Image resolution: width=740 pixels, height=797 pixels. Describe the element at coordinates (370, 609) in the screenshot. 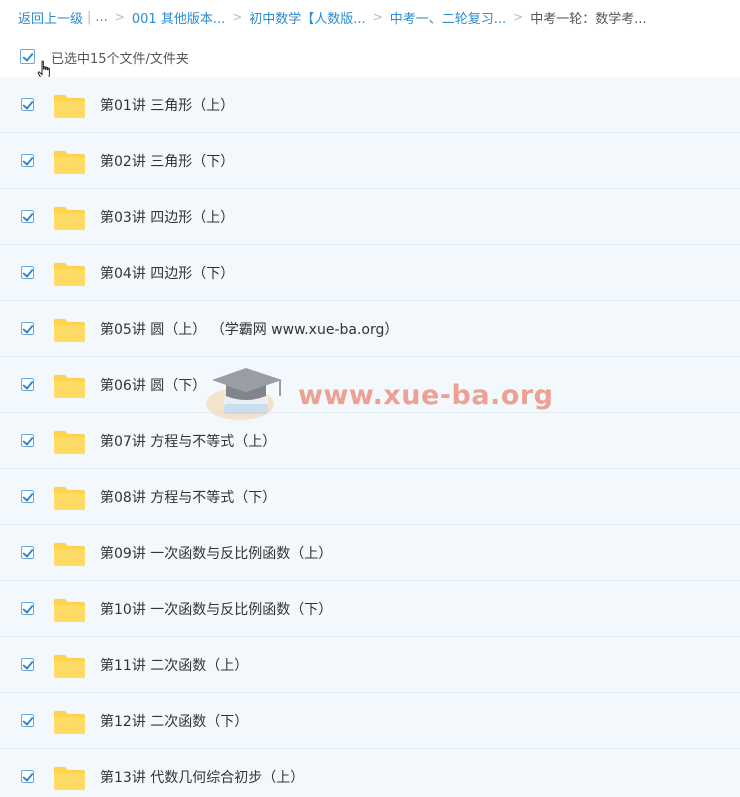

I see `list-item: 第10讲 一次函数与反比例函数（下）` at that location.